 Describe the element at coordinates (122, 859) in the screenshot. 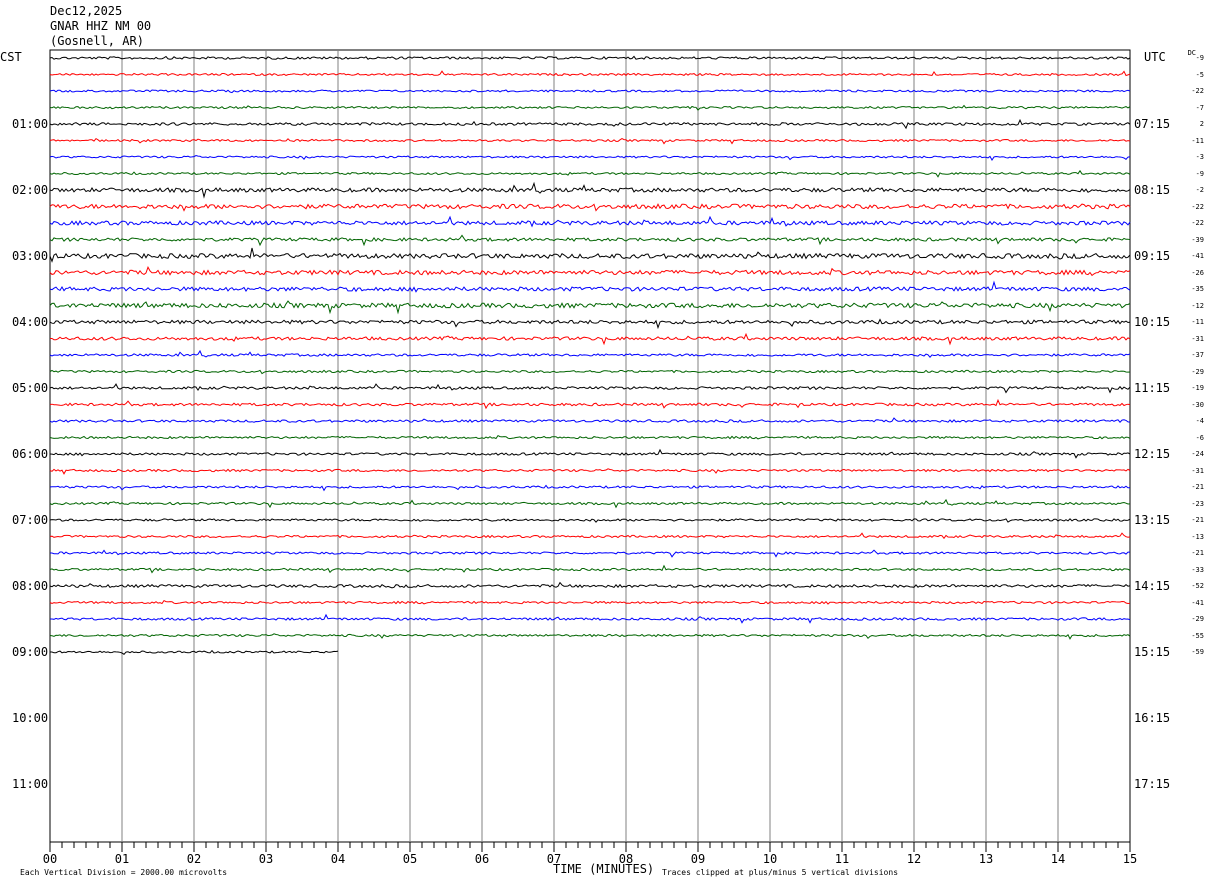

I see `x-tick-label: 01` at that location.